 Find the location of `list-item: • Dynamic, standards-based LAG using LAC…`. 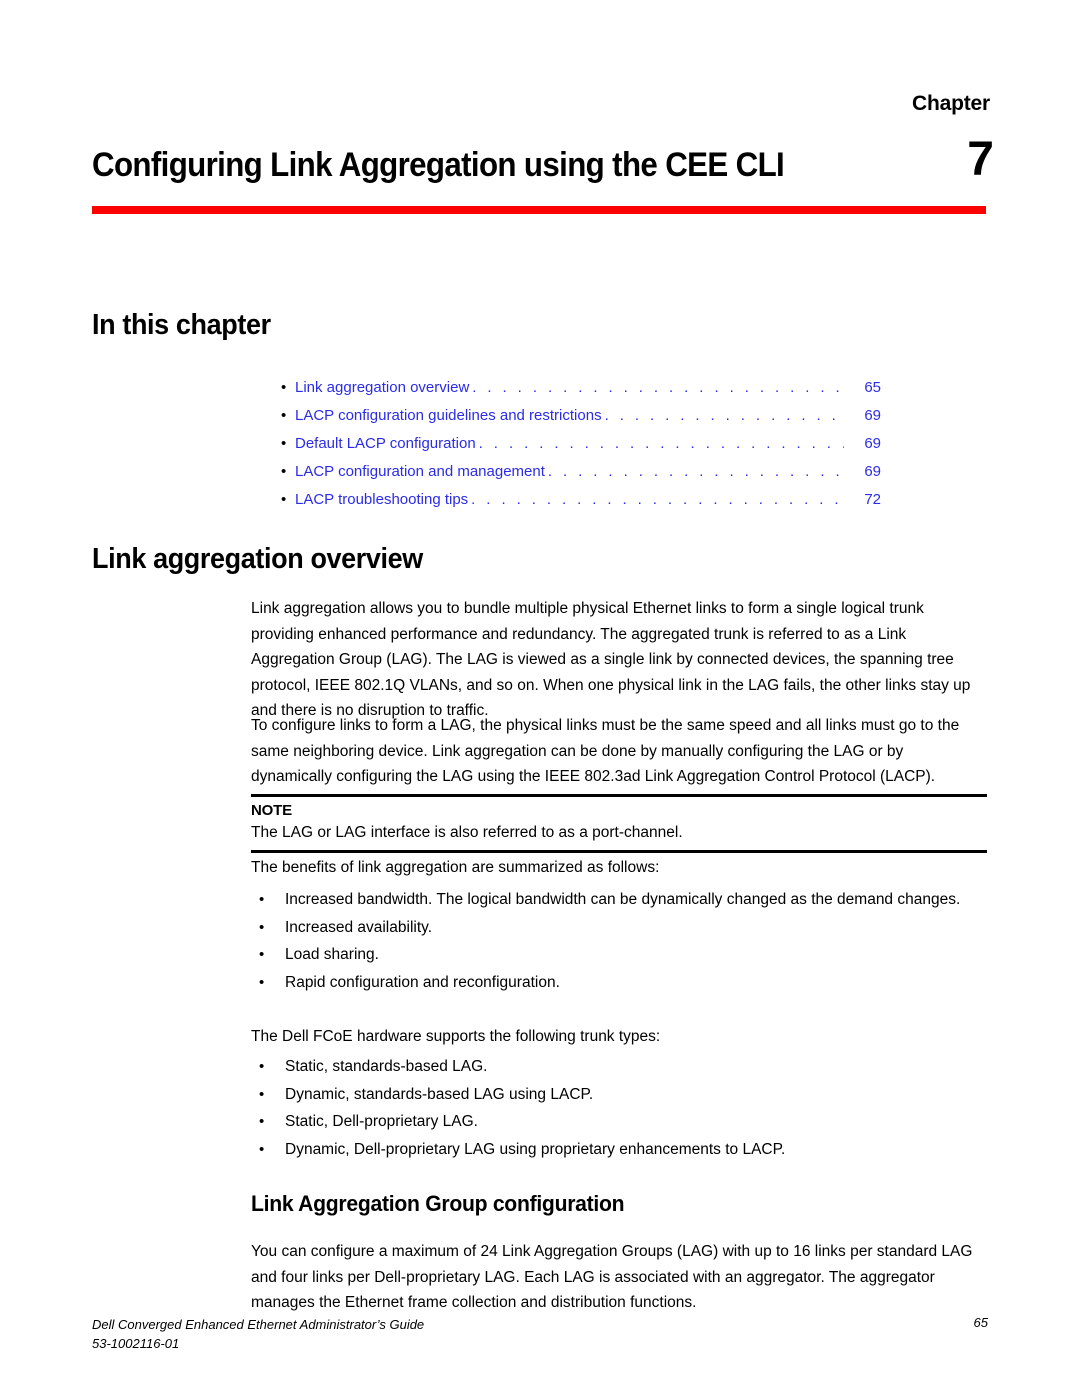

list-item: • Dynamic, standards-based LAG using LAC… is located at coordinates (619, 1095).